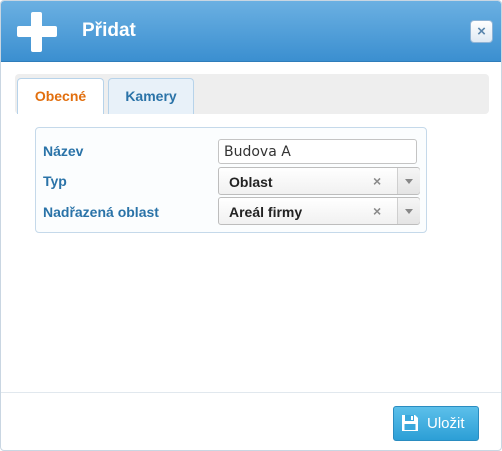 The image size is (502, 451). What do you see at coordinates (151, 96) in the screenshot?
I see `tab-cameras: Kamery` at bounding box center [151, 96].